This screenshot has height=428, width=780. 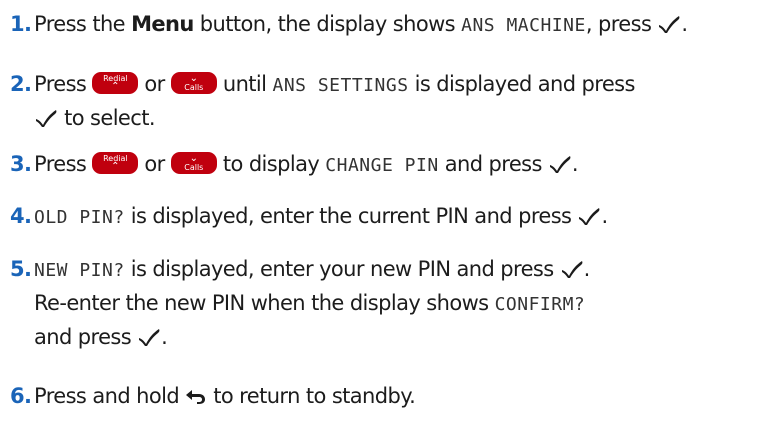 I want to click on back-arrow-icon, so click(x=196, y=396).